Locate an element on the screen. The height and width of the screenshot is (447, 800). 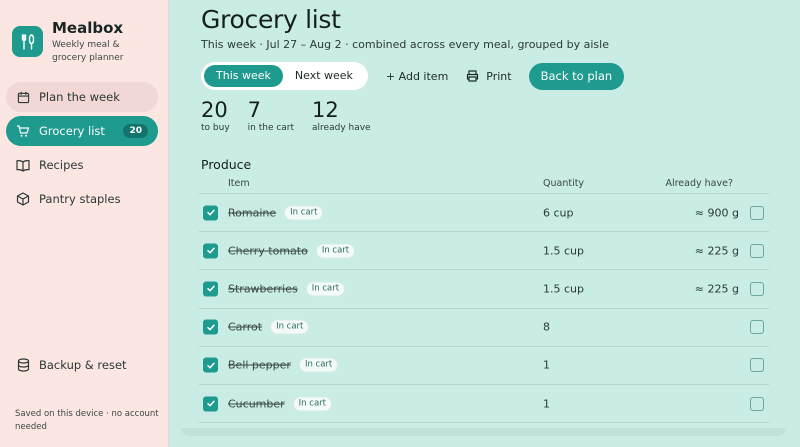
print-button: Print is located at coordinates (489, 76).